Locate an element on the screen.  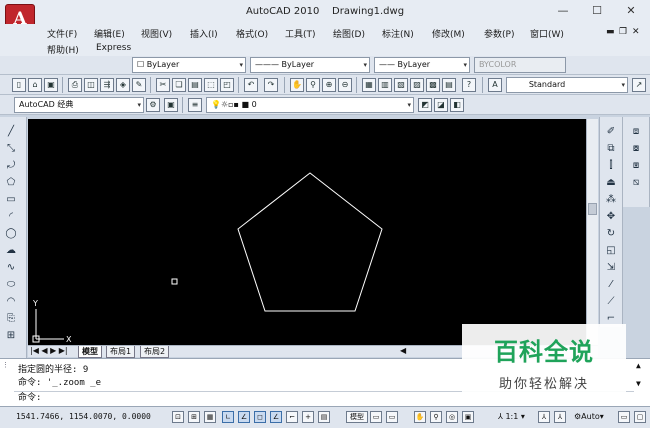
properties-icon: ▦ is located at coordinates (369, 85).